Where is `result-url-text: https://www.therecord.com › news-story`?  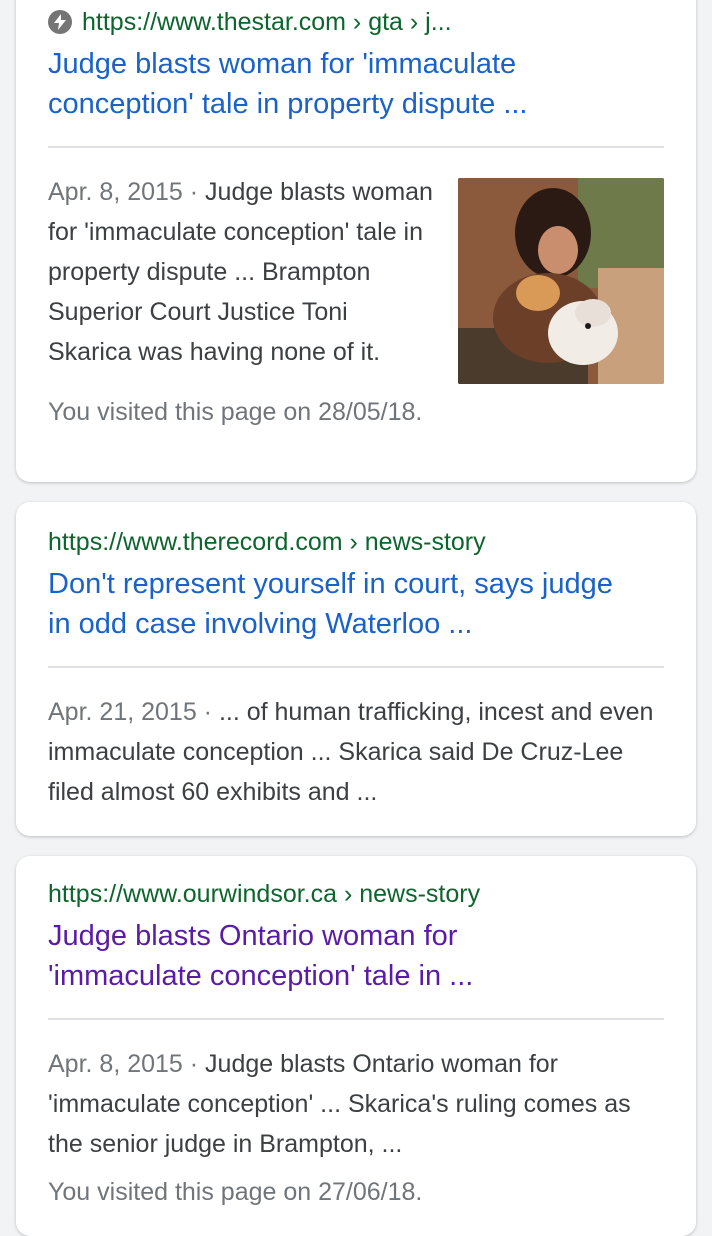 result-url-text: https://www.therecord.com › news-story is located at coordinates (267, 542).